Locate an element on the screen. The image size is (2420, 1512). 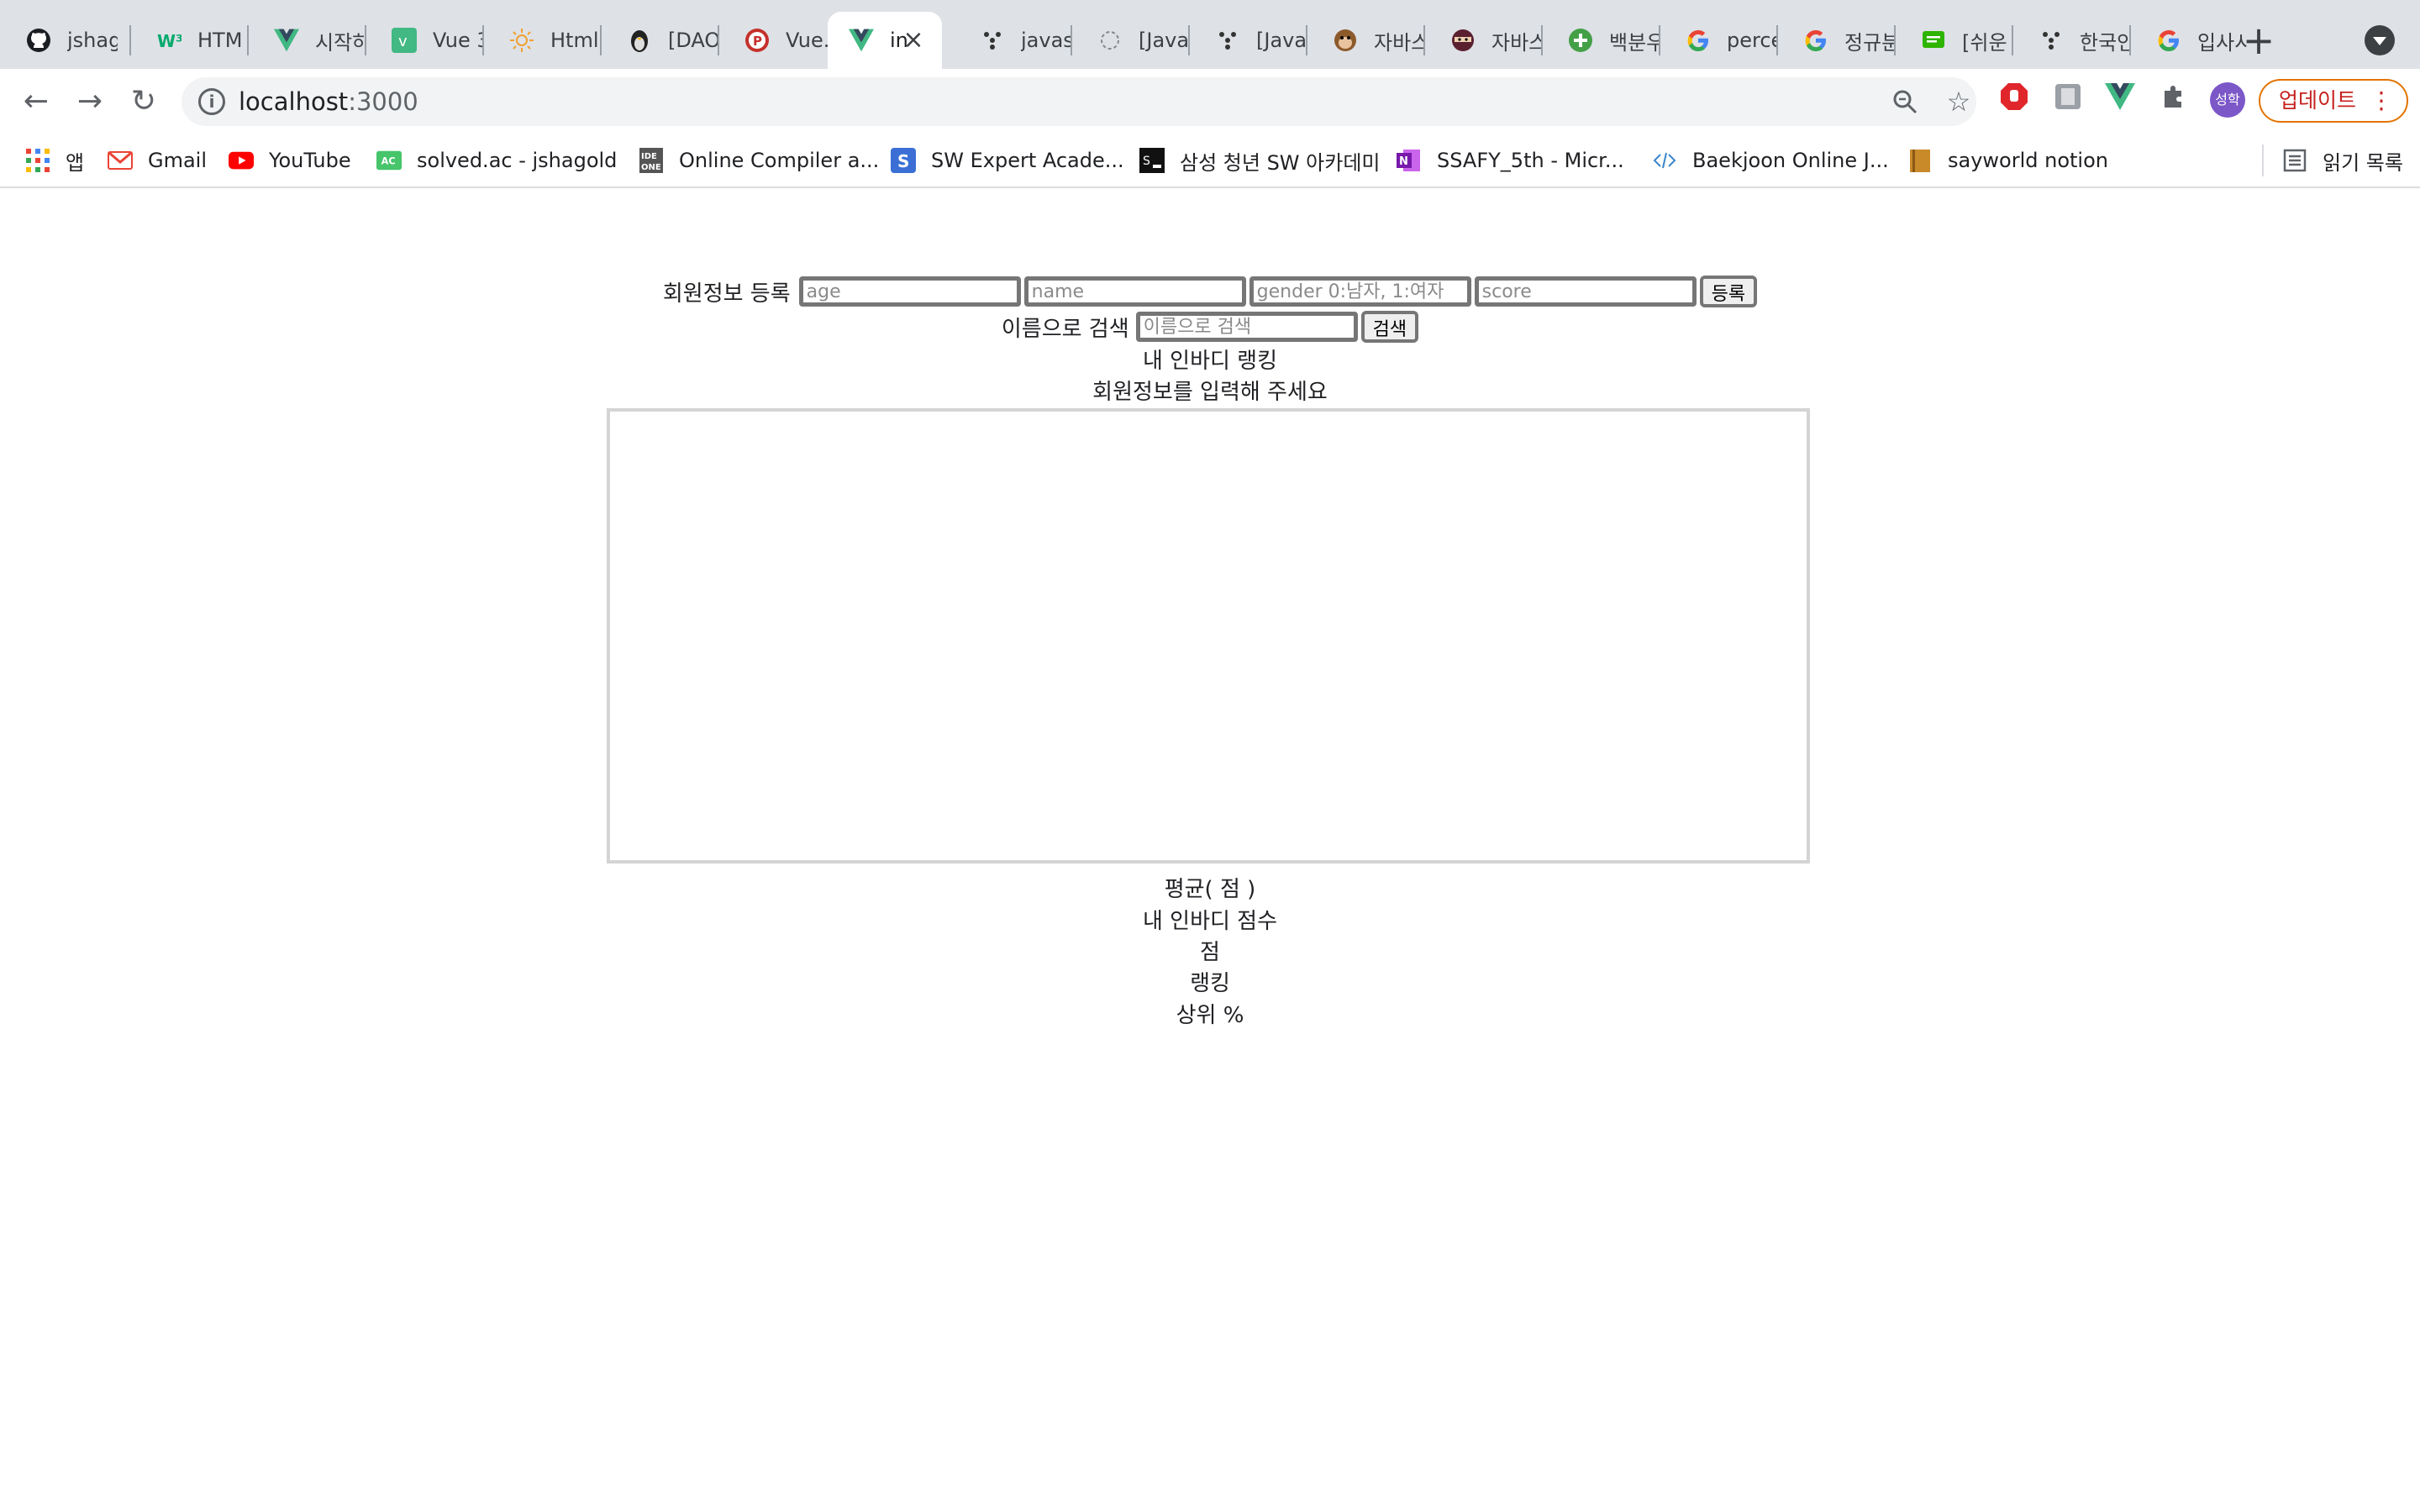
svg-text: S is located at coordinates (1146, 161).